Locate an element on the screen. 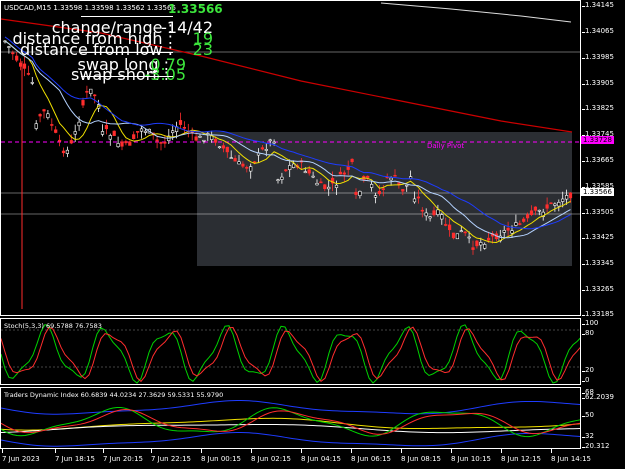 This screenshot has height=469, width=625. stochastic-pane: Stoch(5,3,3) 69.5788 76.7583 is located at coordinates (290, 351).